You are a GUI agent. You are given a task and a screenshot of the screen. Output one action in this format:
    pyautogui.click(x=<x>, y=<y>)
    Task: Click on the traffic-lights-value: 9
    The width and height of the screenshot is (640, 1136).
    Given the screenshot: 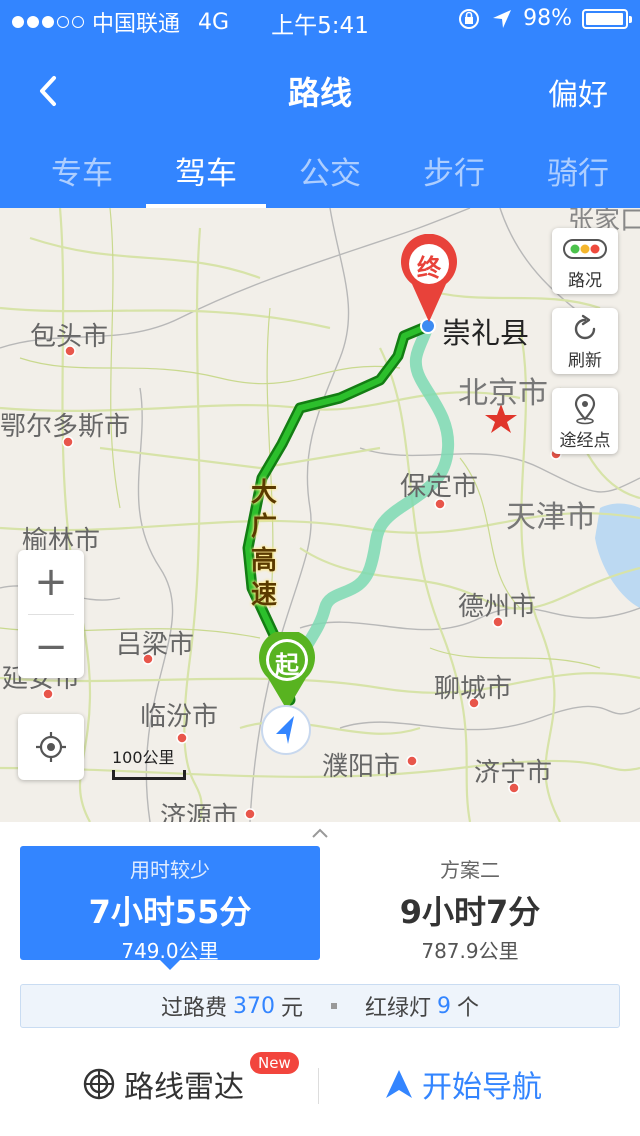 What is the action you would take?
    pyautogui.click(x=444, y=1006)
    